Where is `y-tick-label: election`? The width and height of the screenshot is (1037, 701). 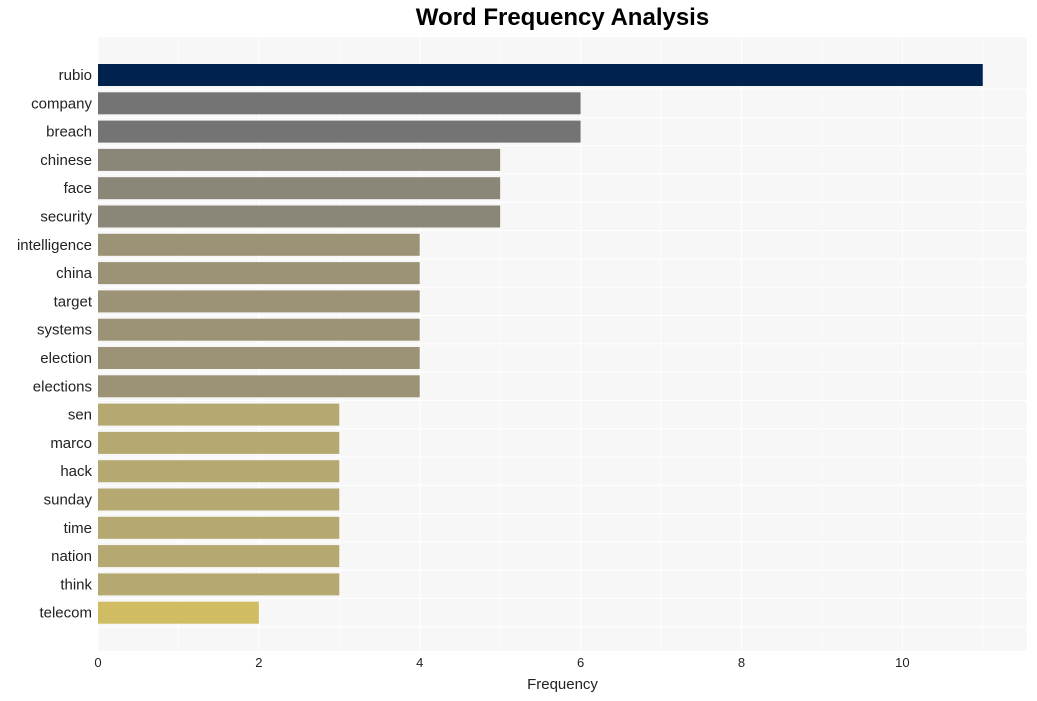
y-tick-label: election is located at coordinates (66, 358).